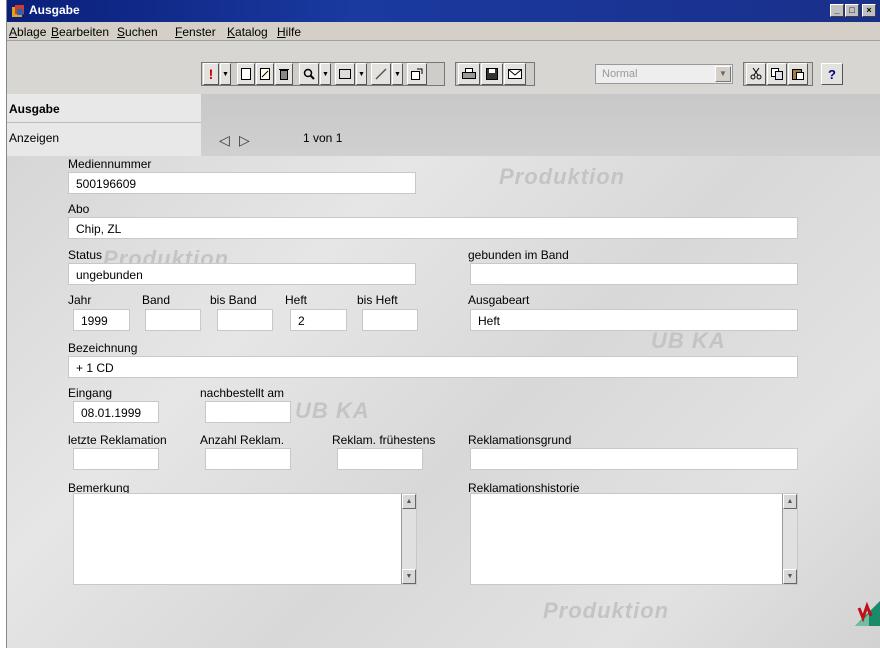 This screenshot has height=648, width=880. What do you see at coordinates (852, 10) in the screenshot?
I see `maximize-button: □` at bounding box center [852, 10].